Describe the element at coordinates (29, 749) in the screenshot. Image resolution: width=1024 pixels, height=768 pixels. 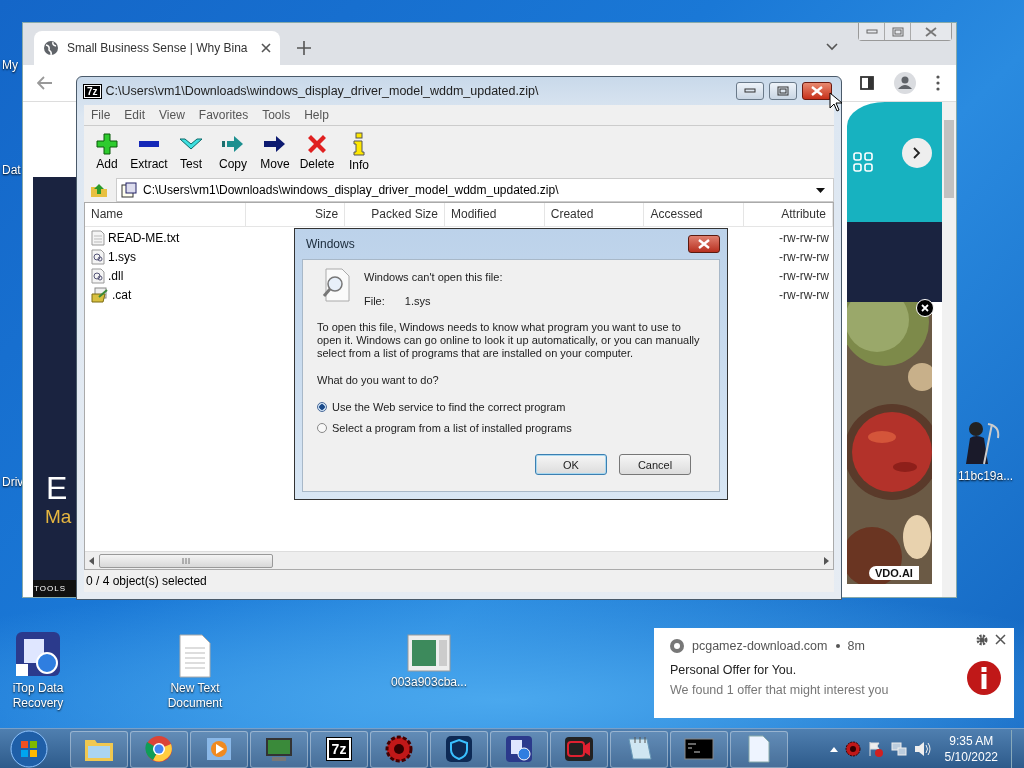
I see `start-button` at that location.